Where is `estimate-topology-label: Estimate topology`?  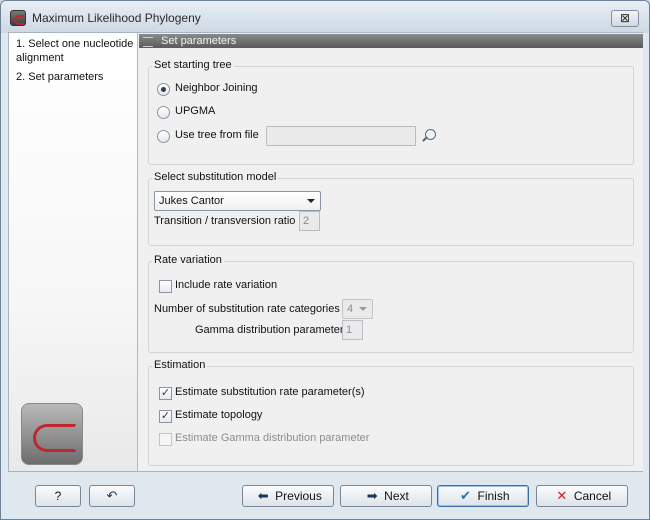 estimate-topology-label: Estimate topology is located at coordinates (218, 415).